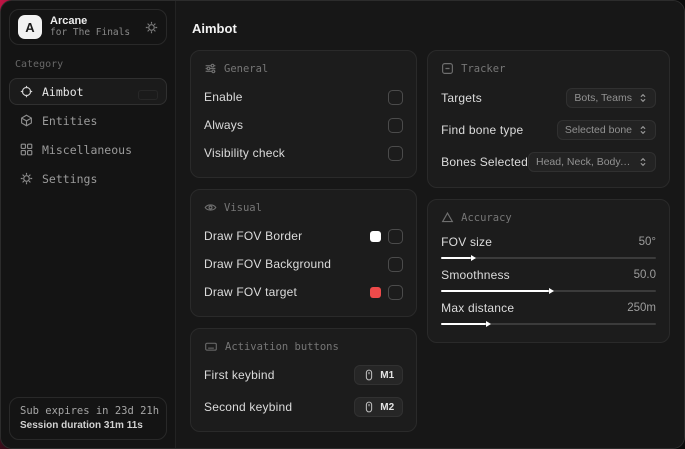 Image resolution: width=685 pixels, height=449 pixels. What do you see at coordinates (69, 21) in the screenshot?
I see `app-name: Arcane` at bounding box center [69, 21].